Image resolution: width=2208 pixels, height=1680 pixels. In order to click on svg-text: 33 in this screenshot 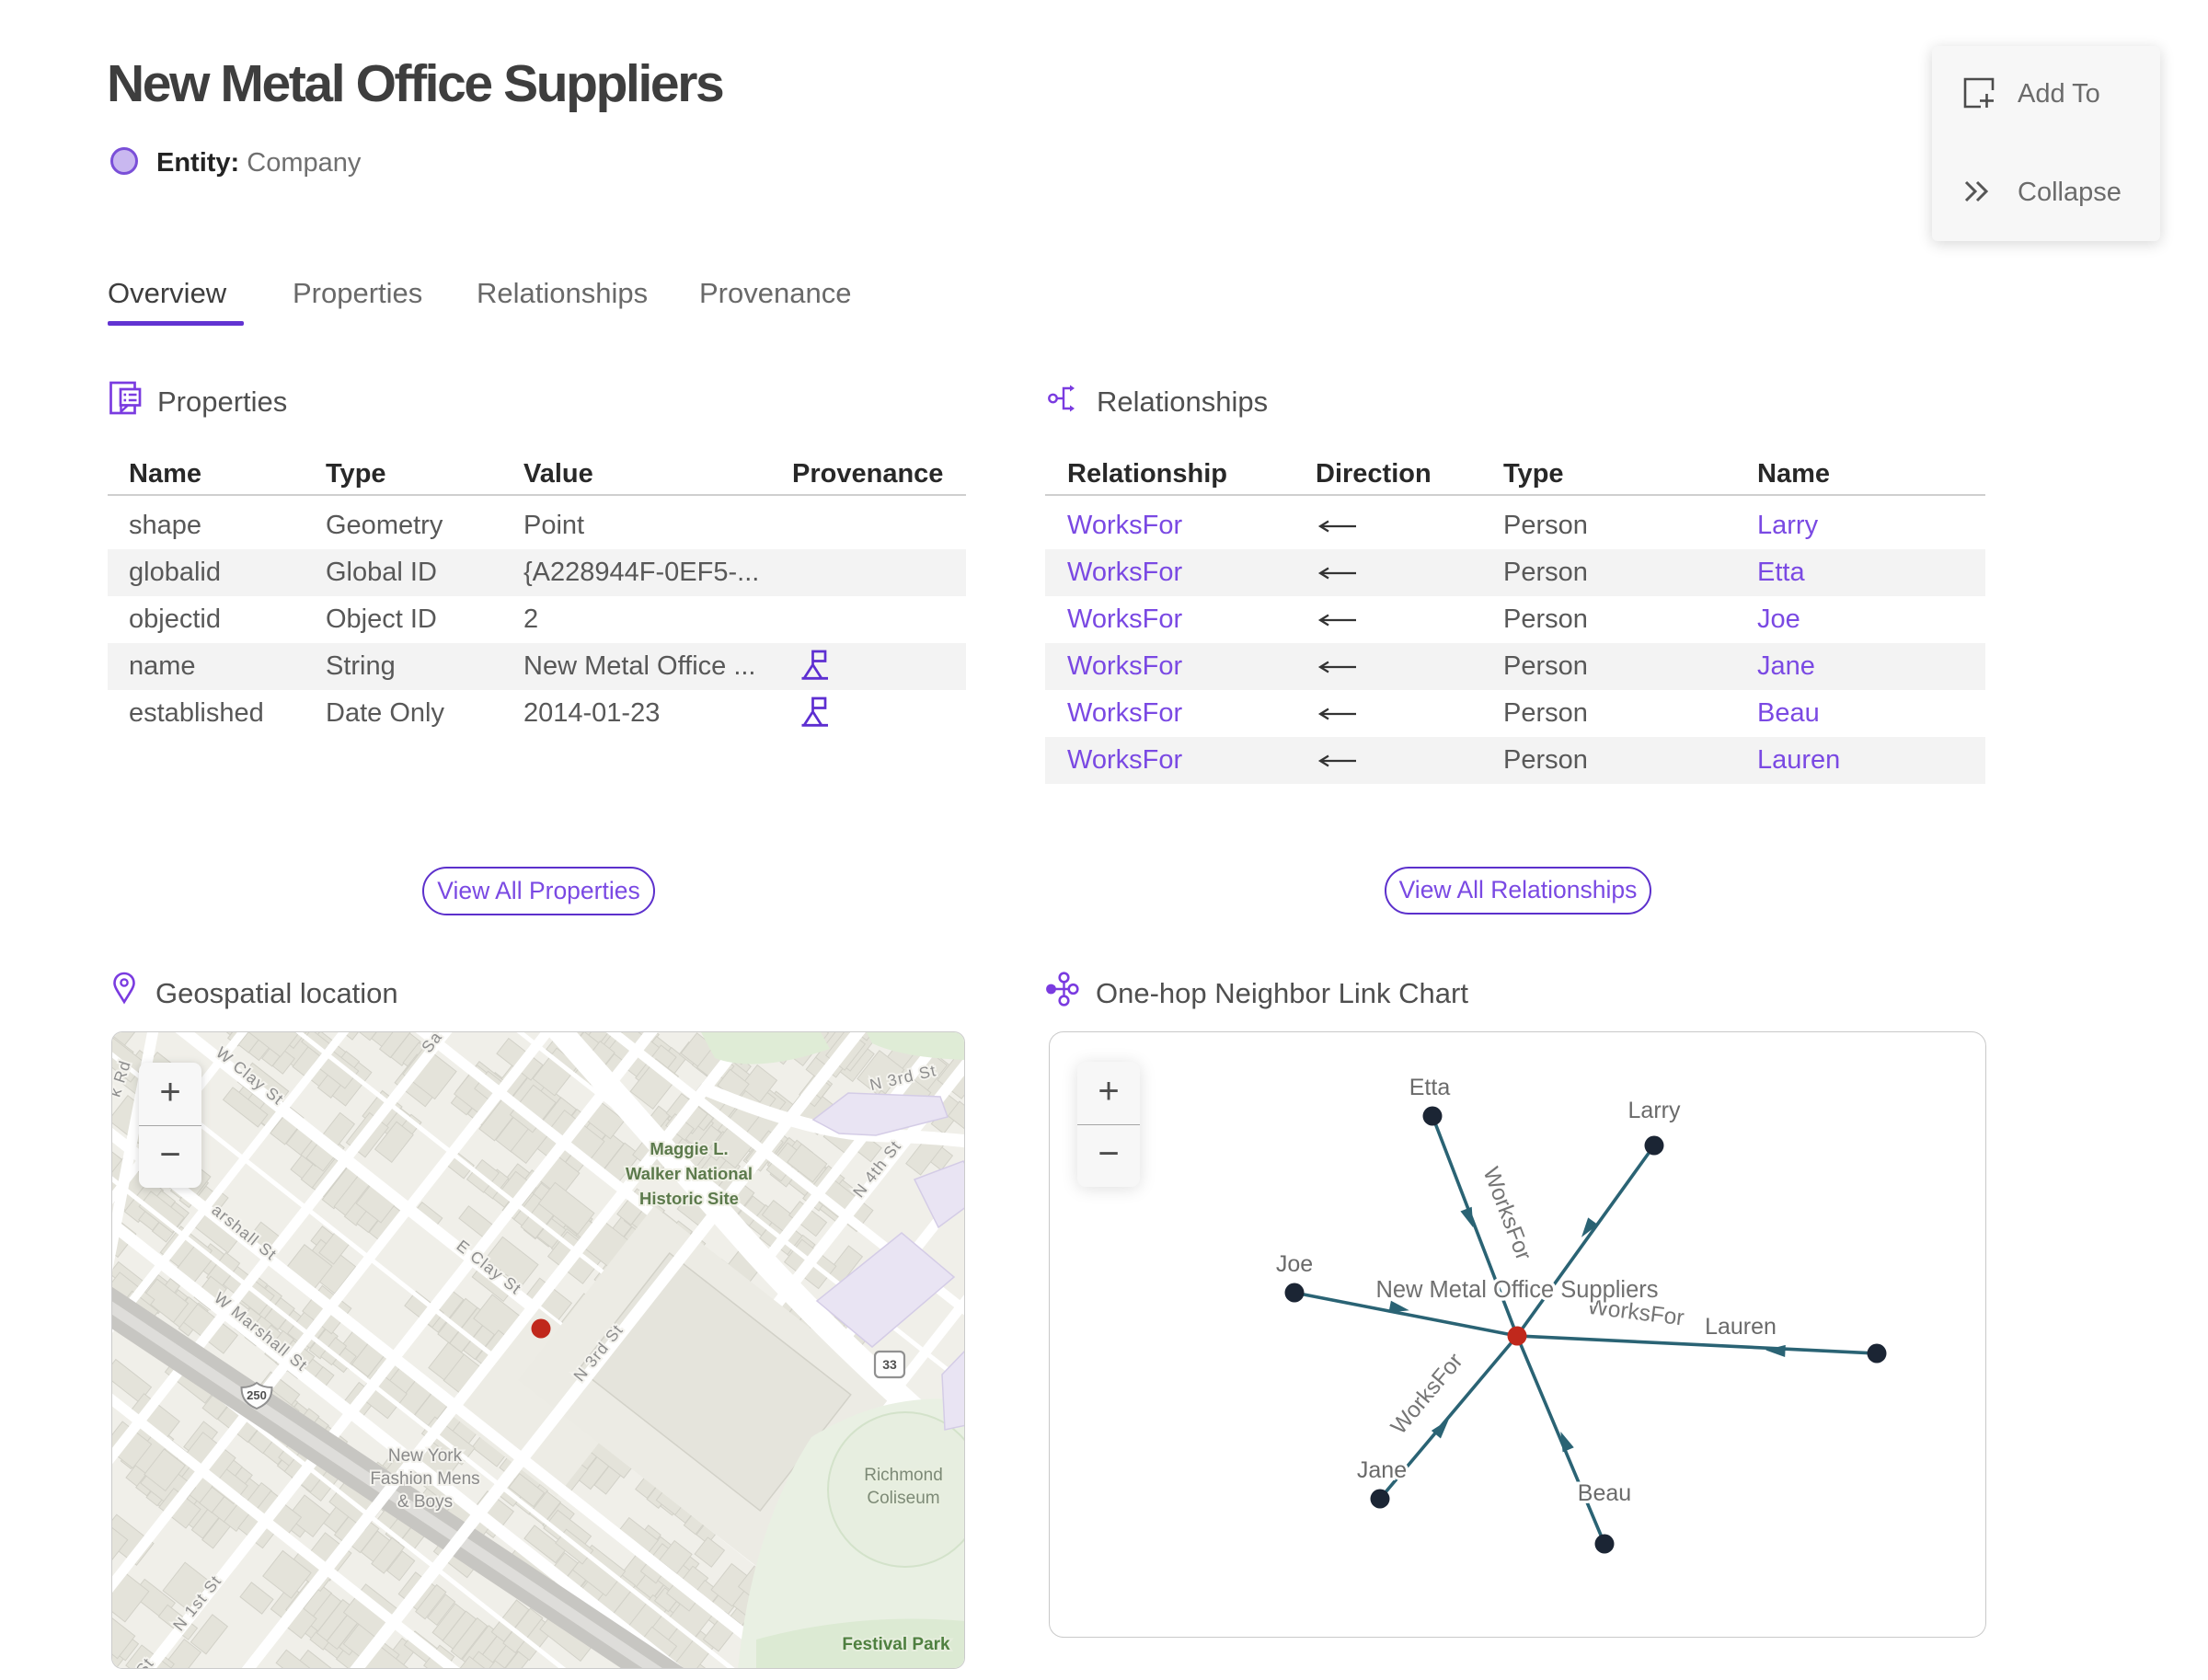, I will do `click(889, 1364)`.